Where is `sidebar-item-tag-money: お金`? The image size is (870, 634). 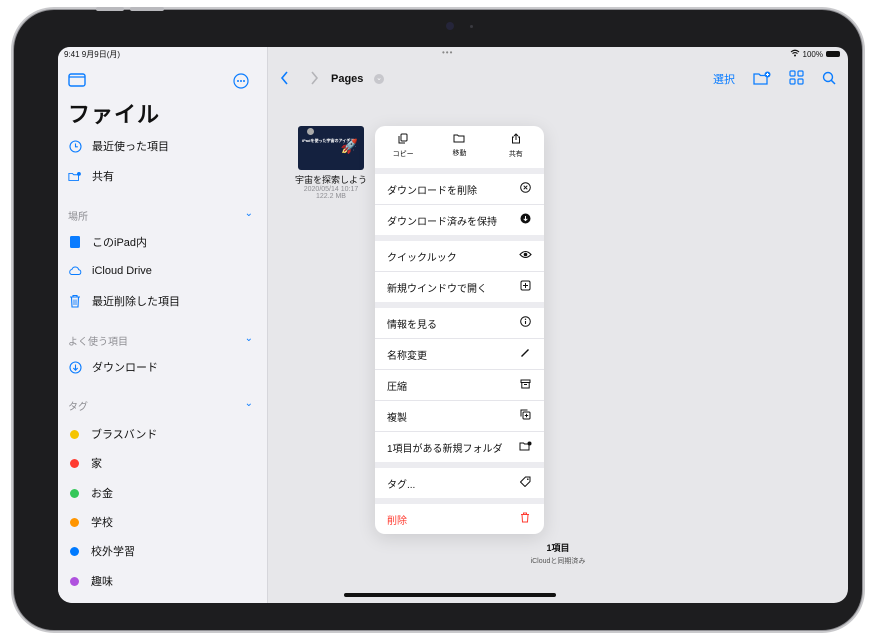
sidebar-item-tag-money: お金 is located at coordinates (90, 493).